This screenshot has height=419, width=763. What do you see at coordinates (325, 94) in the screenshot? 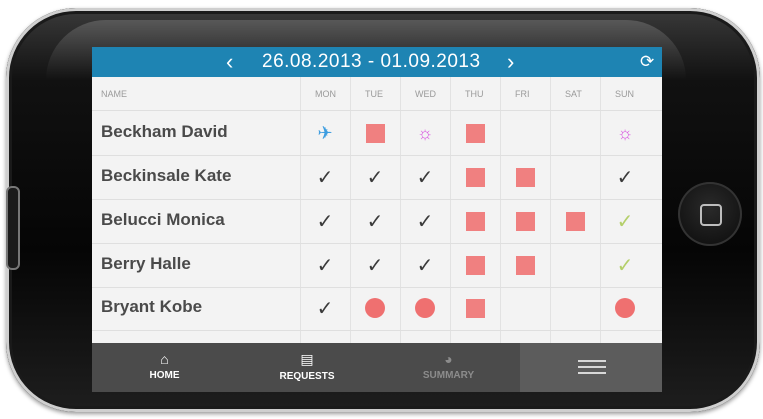
I see `column-header-mon: MON` at bounding box center [325, 94].